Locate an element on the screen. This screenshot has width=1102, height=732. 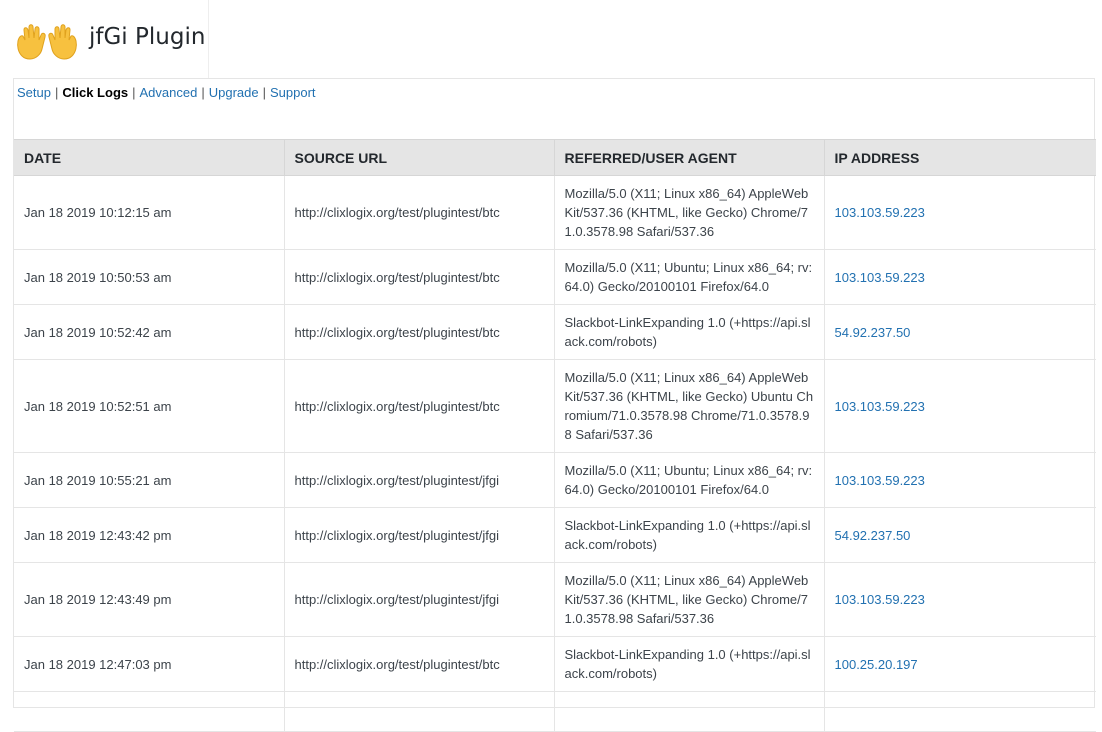
ip-address-link: 100.25.20.197 is located at coordinates (876, 664).